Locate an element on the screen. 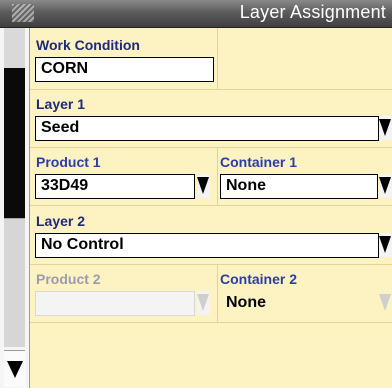  container2-dropdown-button is located at coordinates (385, 303).